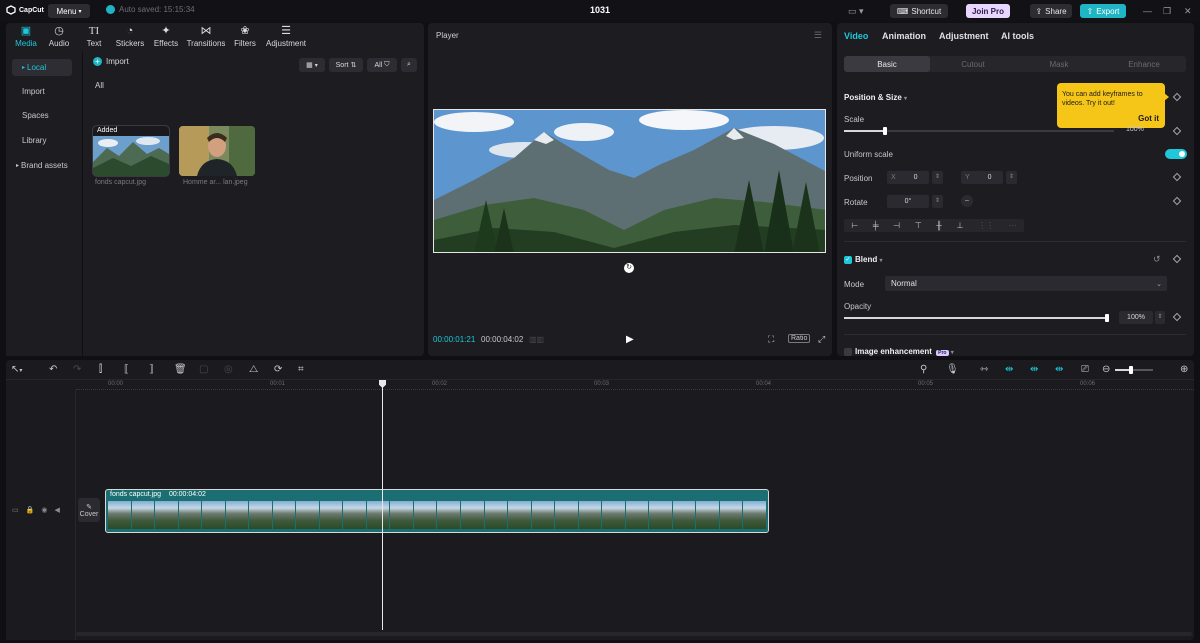 Image resolution: width=1200 pixels, height=643 pixels. What do you see at coordinates (1160, 317) in the screenshot?
I see `opacity-stepper-icon: ⇕` at bounding box center [1160, 317].